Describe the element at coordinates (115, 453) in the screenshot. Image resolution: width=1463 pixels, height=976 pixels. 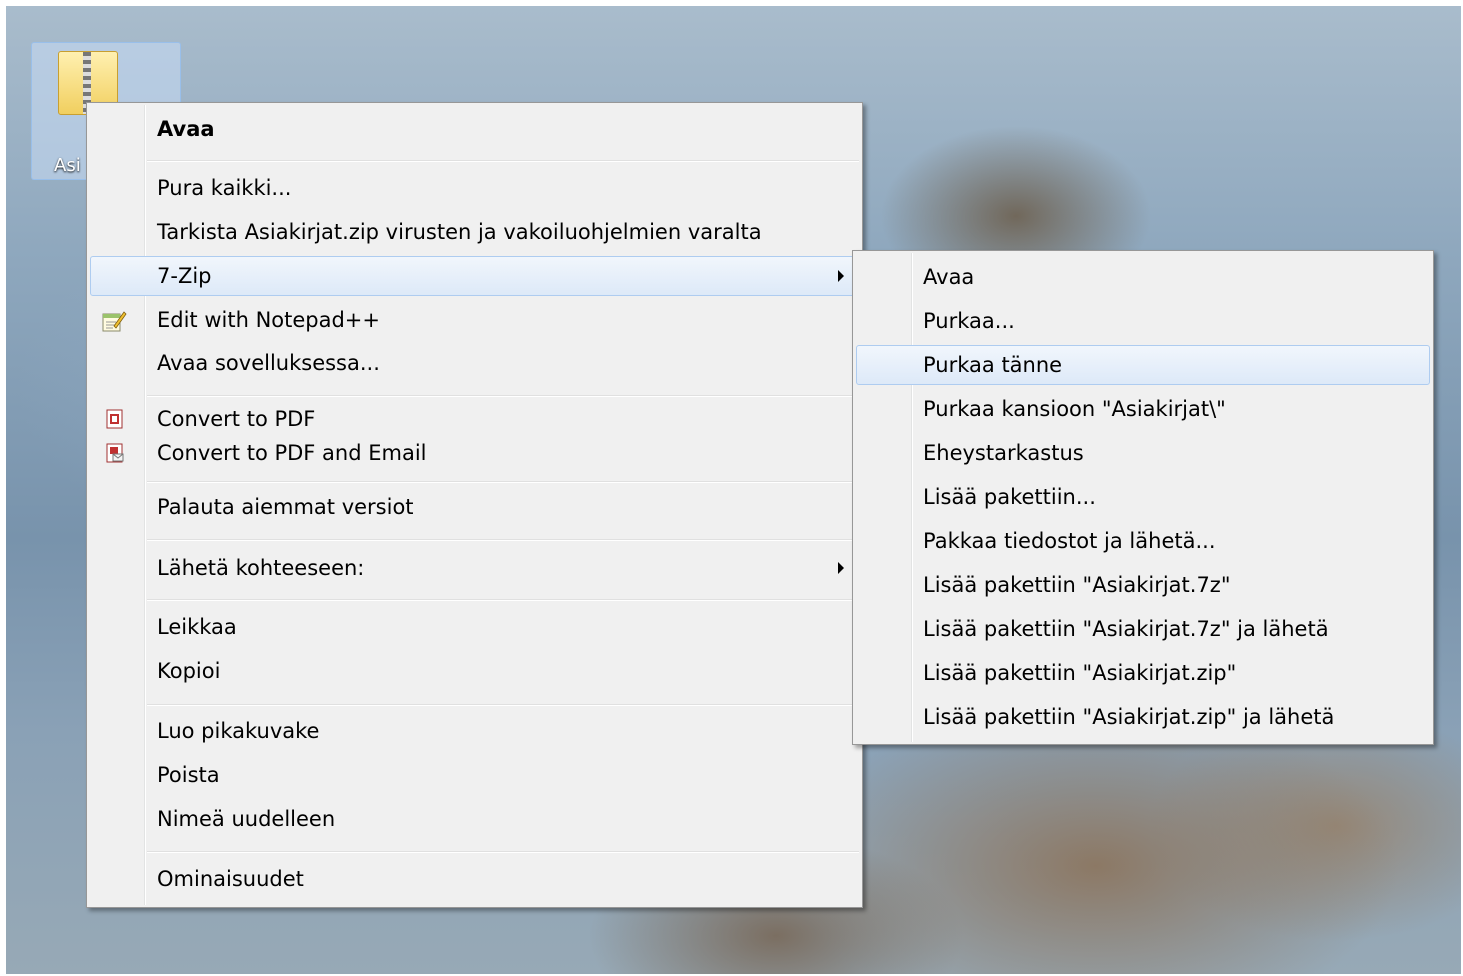
I see `pdf-email-icon` at that location.